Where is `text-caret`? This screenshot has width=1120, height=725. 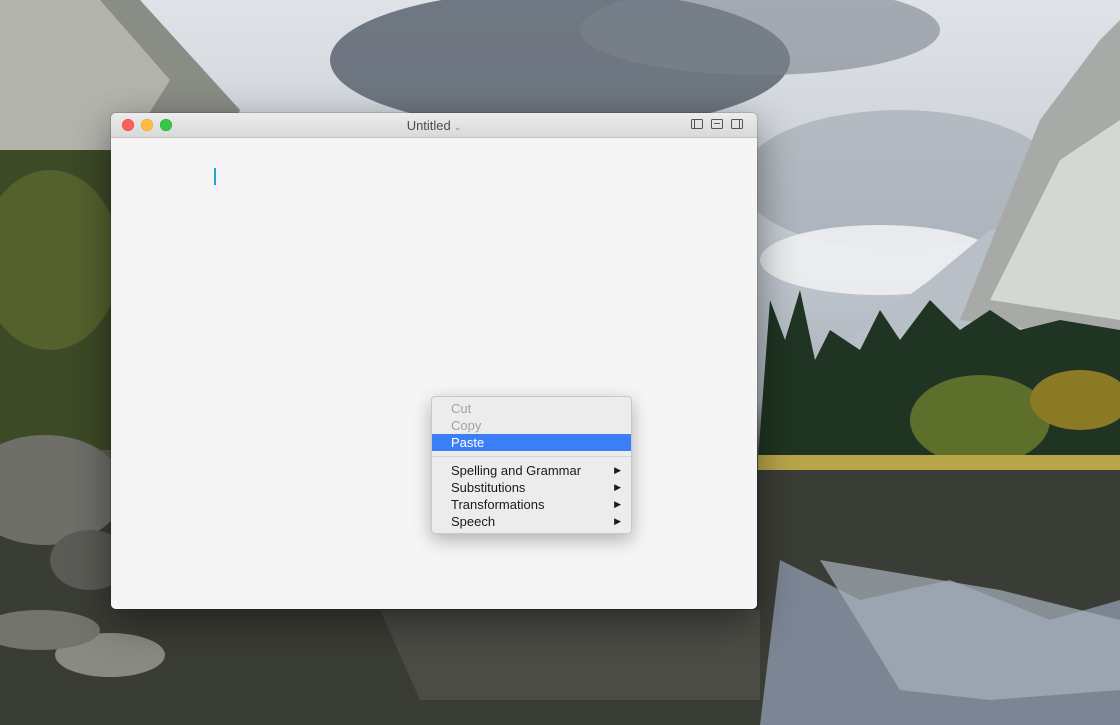 text-caret is located at coordinates (215, 176).